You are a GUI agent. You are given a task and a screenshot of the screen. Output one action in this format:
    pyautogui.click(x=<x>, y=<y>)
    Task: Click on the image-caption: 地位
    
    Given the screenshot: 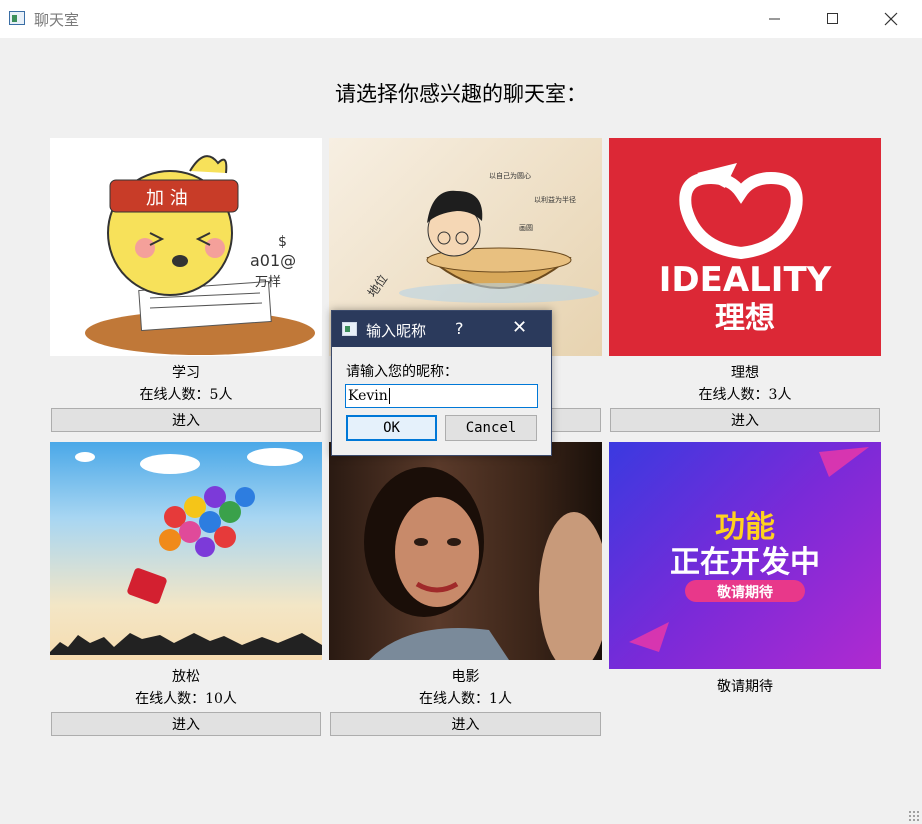 What is the action you would take?
    pyautogui.click(x=377, y=285)
    